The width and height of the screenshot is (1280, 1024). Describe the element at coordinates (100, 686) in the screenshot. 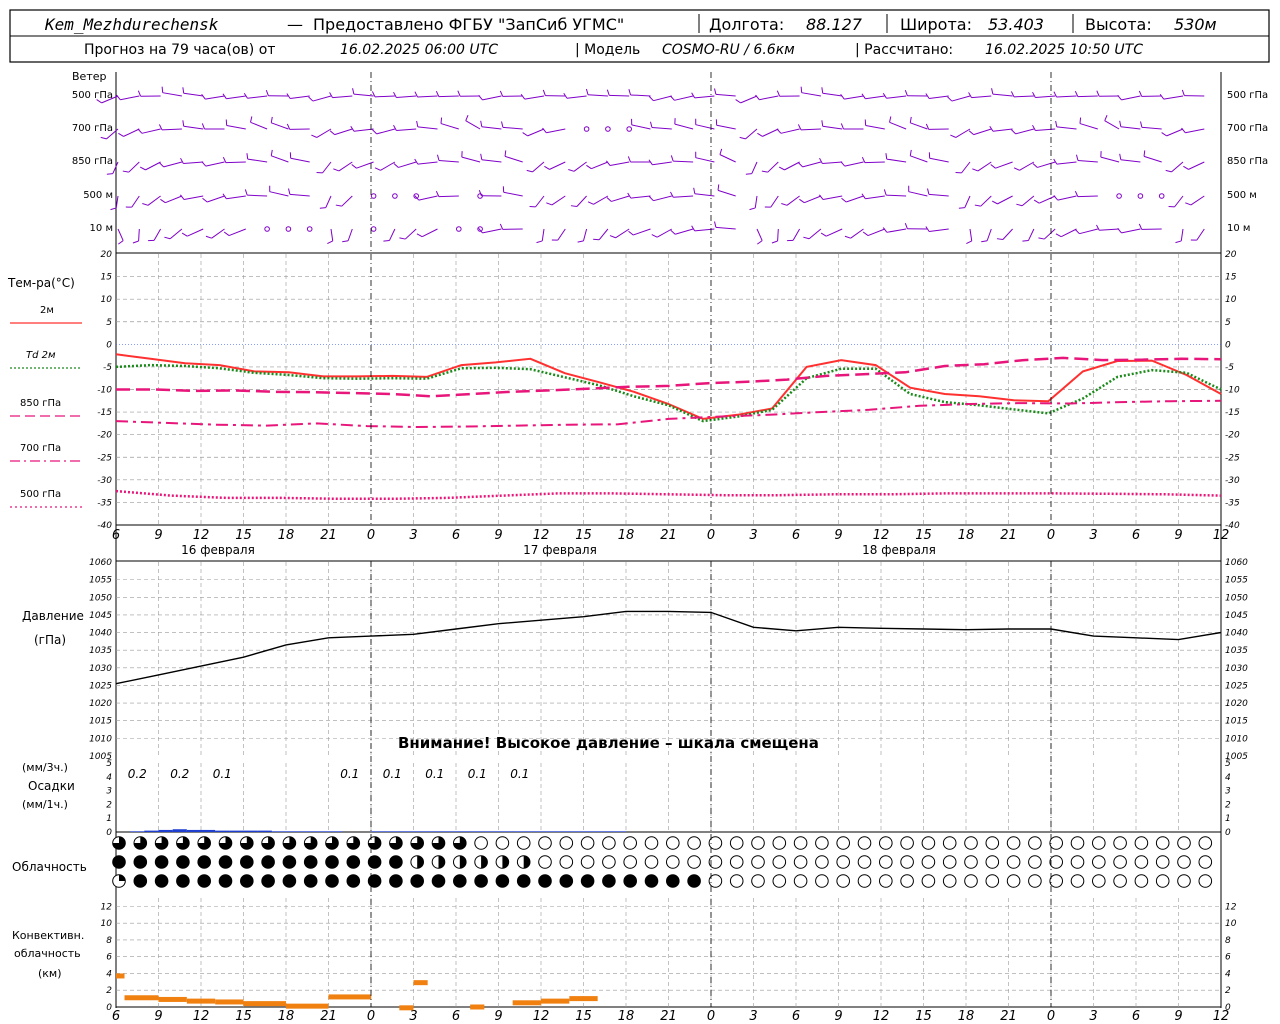

I see `pres-ytick-left: 1025` at that location.